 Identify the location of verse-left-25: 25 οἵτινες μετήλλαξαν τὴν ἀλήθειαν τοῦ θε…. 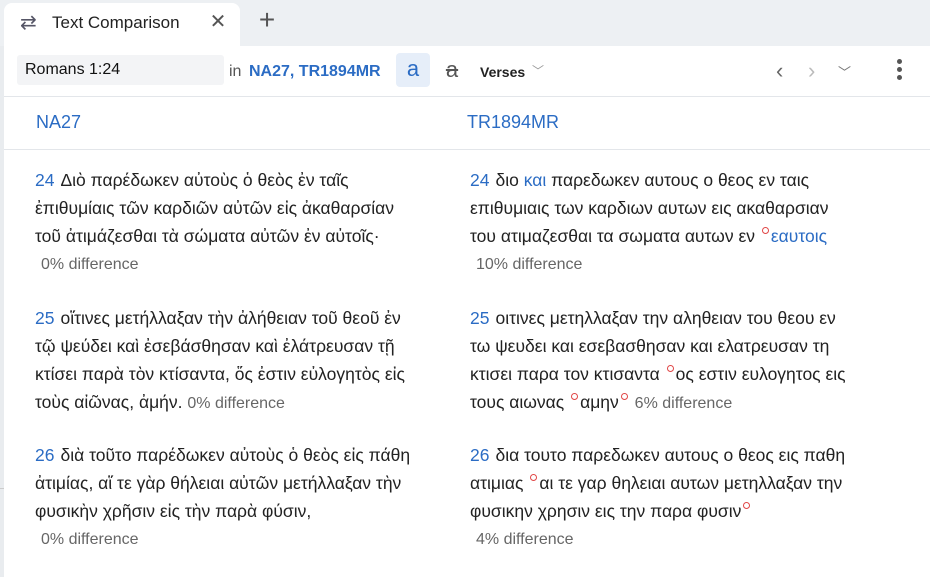
(220, 361).